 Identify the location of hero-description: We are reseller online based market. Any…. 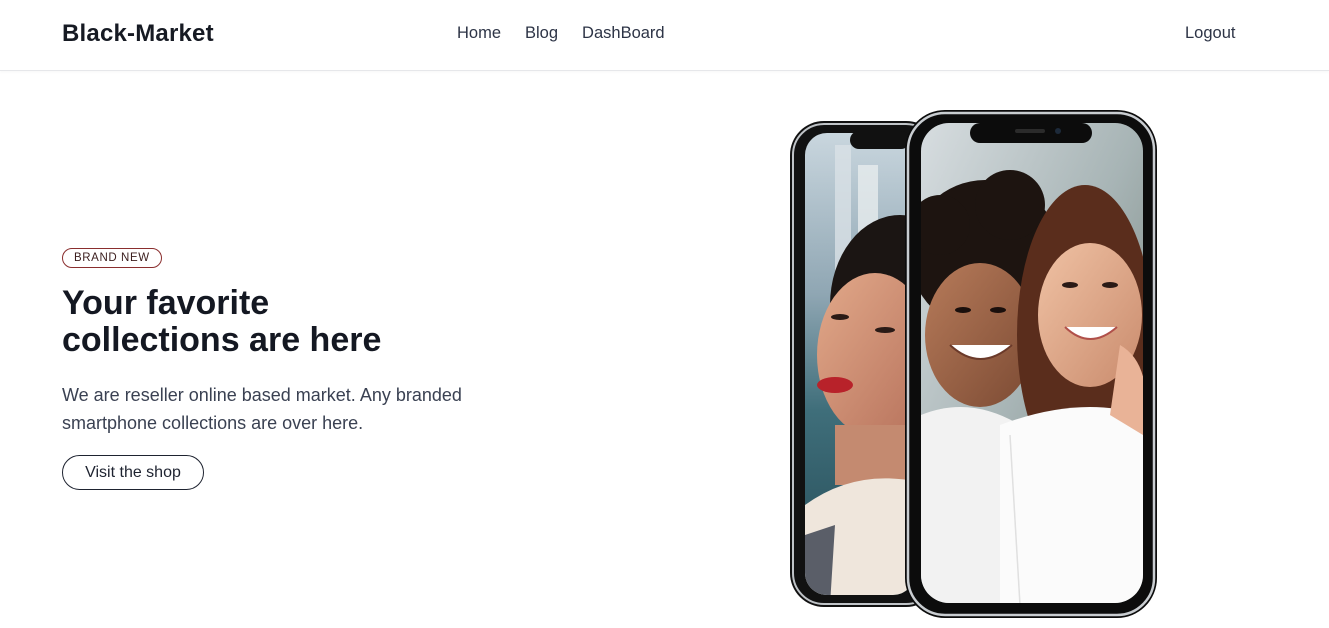
(277, 409).